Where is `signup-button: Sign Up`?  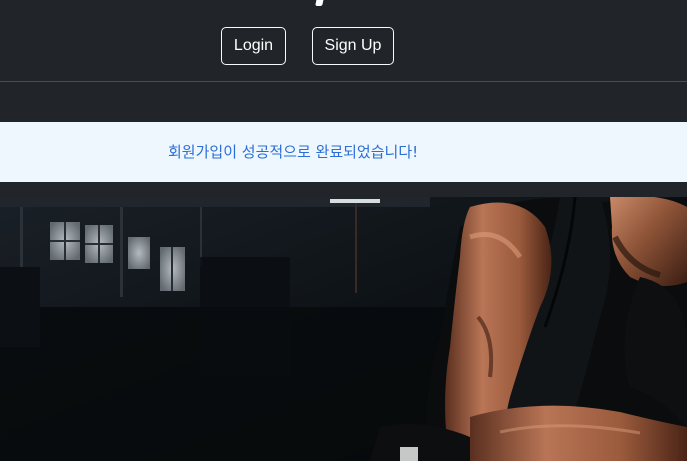 signup-button: Sign Up is located at coordinates (353, 46).